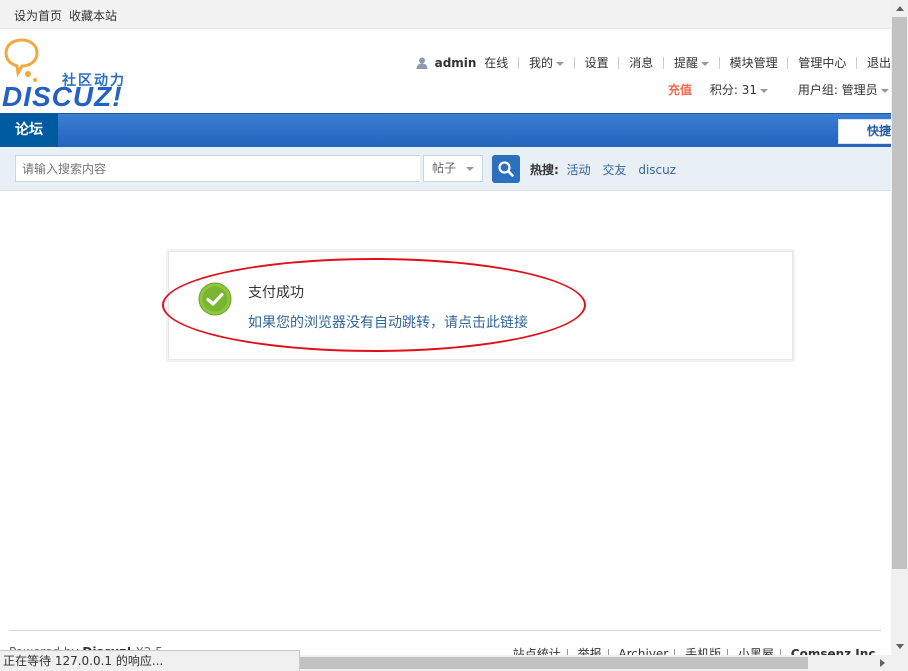 This screenshot has width=908, height=671. What do you see at coordinates (597, 62) in the screenshot?
I see `settings-link: 设置` at bounding box center [597, 62].